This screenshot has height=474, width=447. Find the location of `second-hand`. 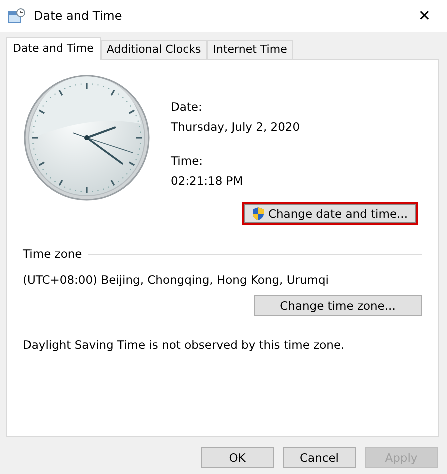

second-hand is located at coordinates (110, 146).